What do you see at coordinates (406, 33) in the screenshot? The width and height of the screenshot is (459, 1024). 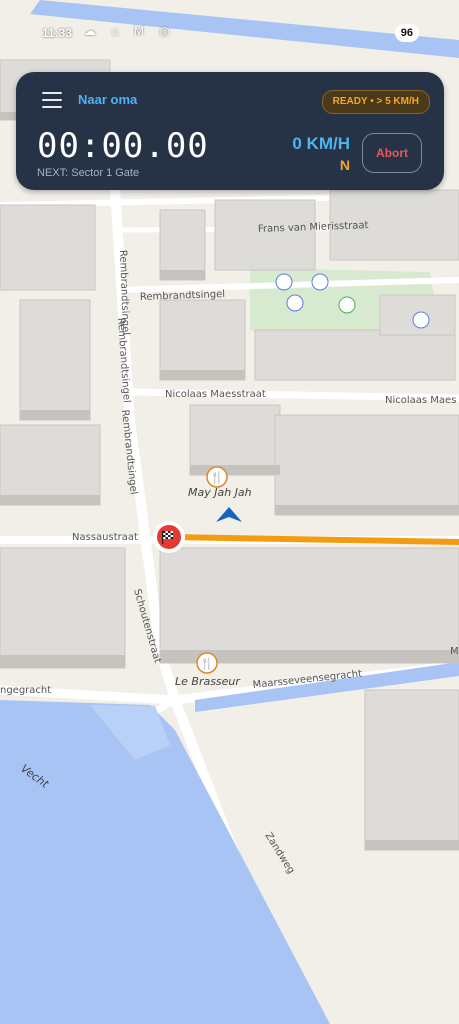 I see `battery-indicator: 96` at bounding box center [406, 33].